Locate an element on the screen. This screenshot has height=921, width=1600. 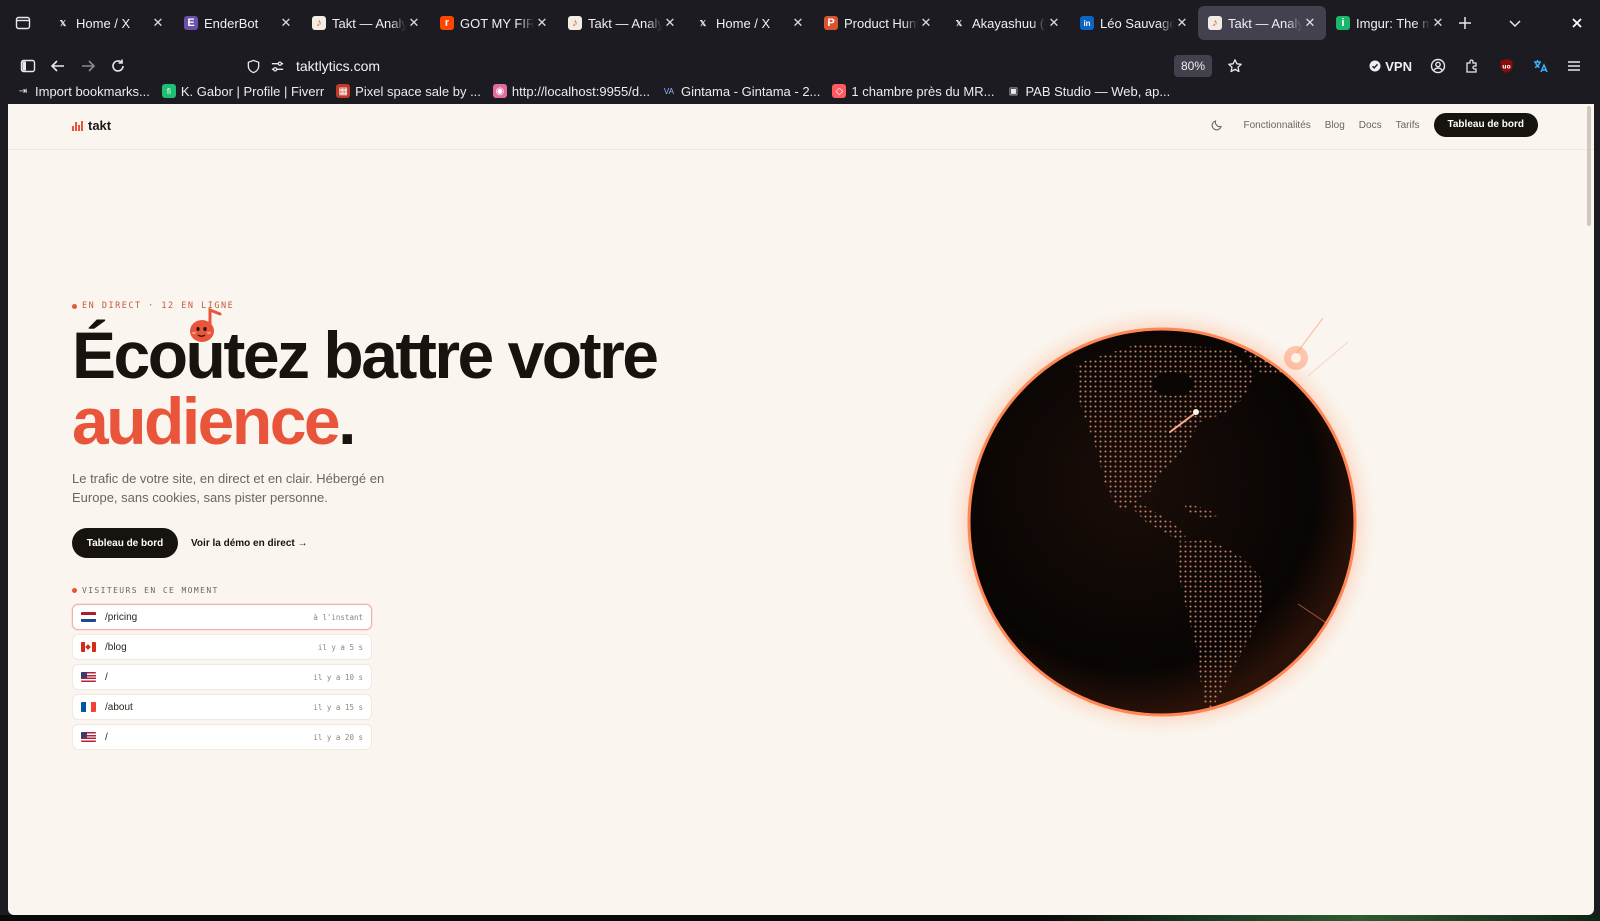
close-window-button is located at coordinates (1577, 23).